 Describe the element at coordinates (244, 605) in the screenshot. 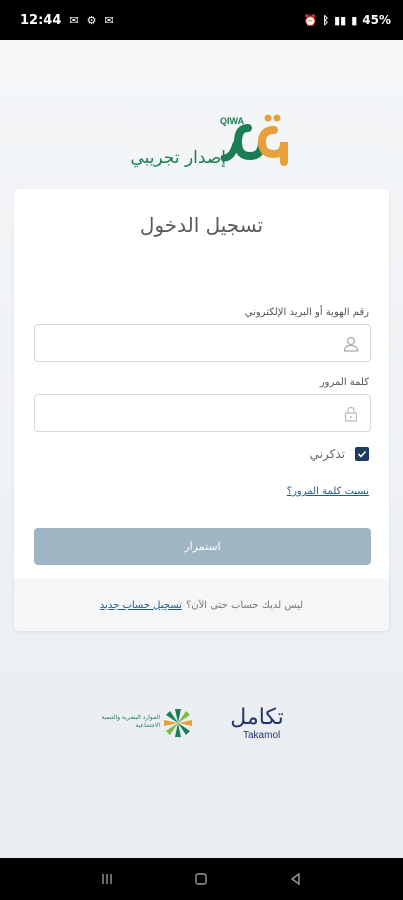

I see `no-account-text: ليس لديك حساب حتى الآن؟` at that location.